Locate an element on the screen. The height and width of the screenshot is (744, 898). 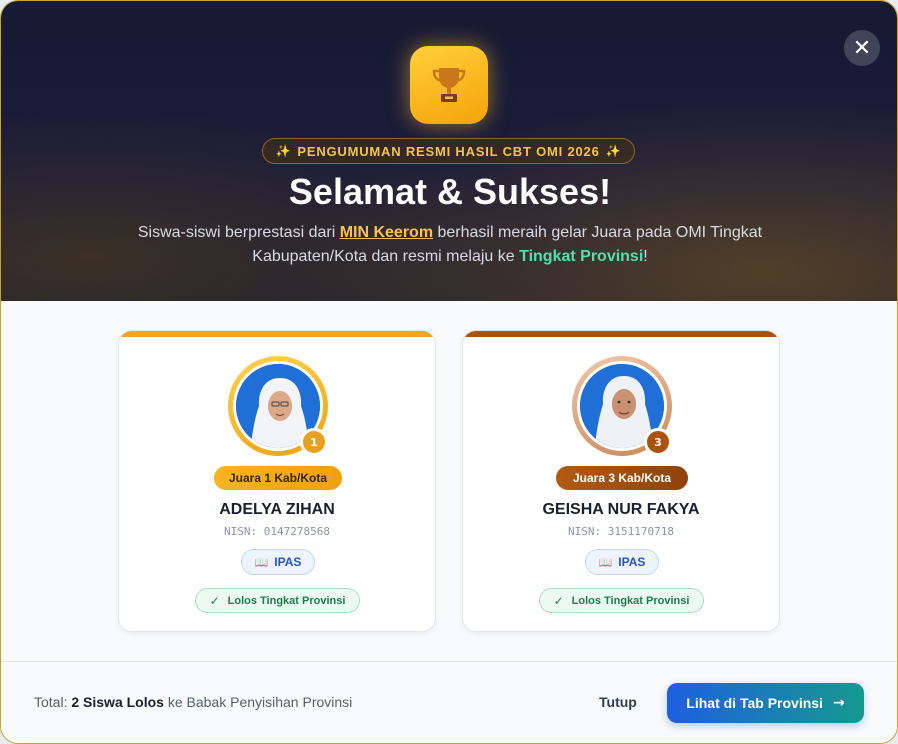
student-name: ADELYA ZIHAN is located at coordinates (277, 509).